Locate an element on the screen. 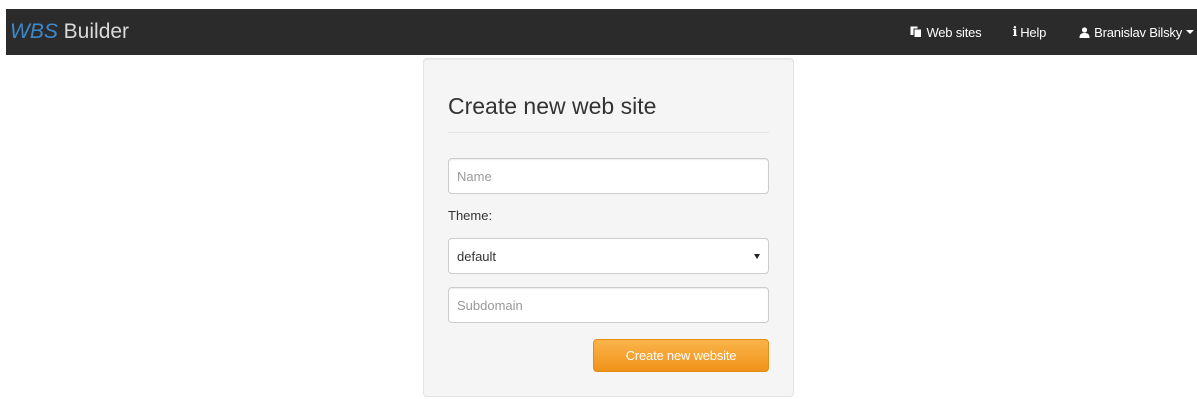  copy-icon is located at coordinates (916, 32).